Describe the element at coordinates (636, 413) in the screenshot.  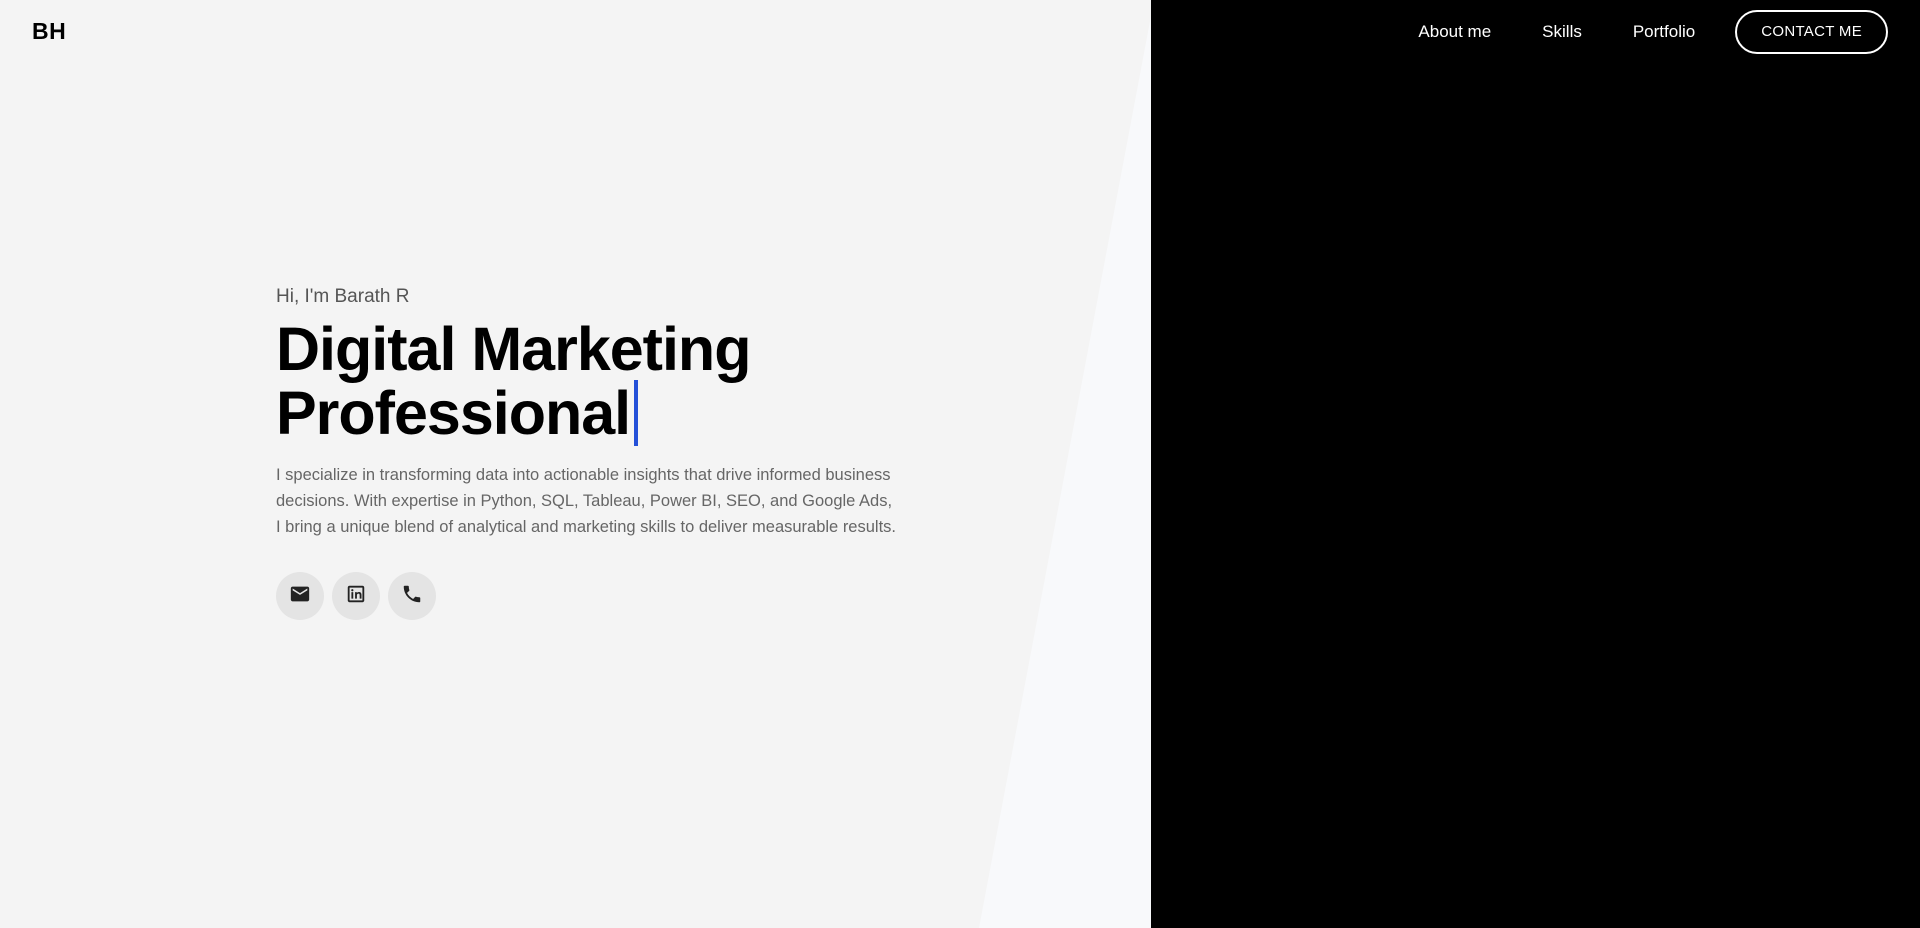
I see `typing-cursor` at that location.